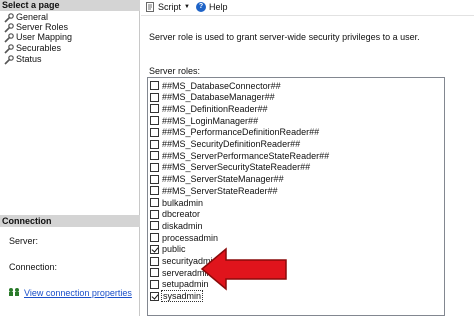 This screenshot has height=316, width=474. I want to click on role-row: ##MS_ServerStateReader##, so click(214, 190).